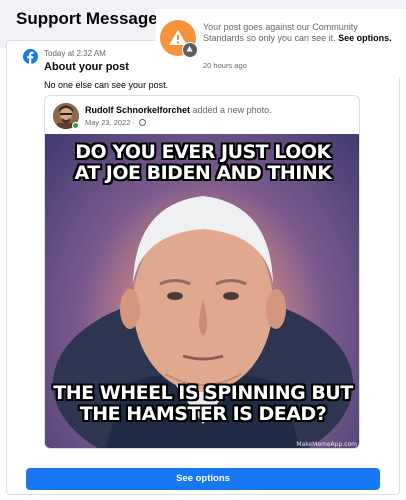 The image size is (406, 500). I want to click on restricted-badge-icon, so click(190, 50).